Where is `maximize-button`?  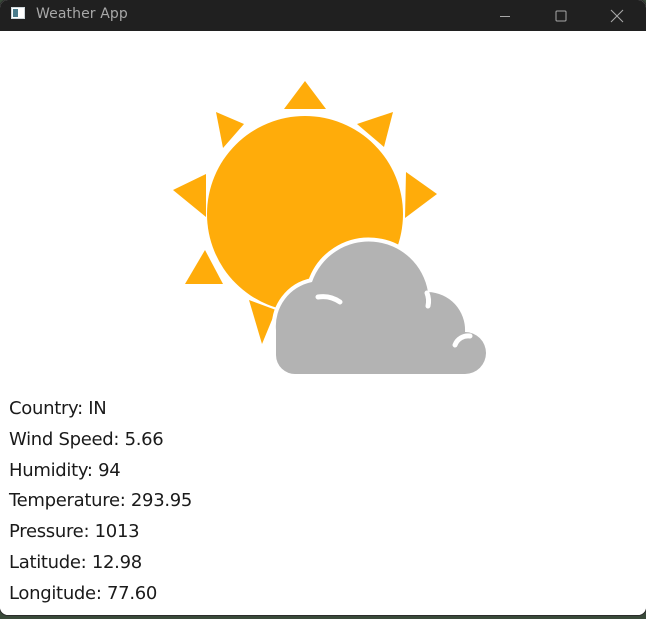 maximize-button is located at coordinates (561, 15).